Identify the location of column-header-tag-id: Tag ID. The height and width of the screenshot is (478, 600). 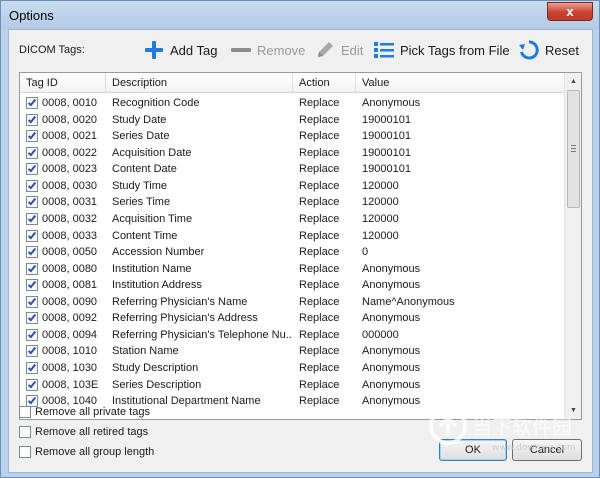
(63, 83).